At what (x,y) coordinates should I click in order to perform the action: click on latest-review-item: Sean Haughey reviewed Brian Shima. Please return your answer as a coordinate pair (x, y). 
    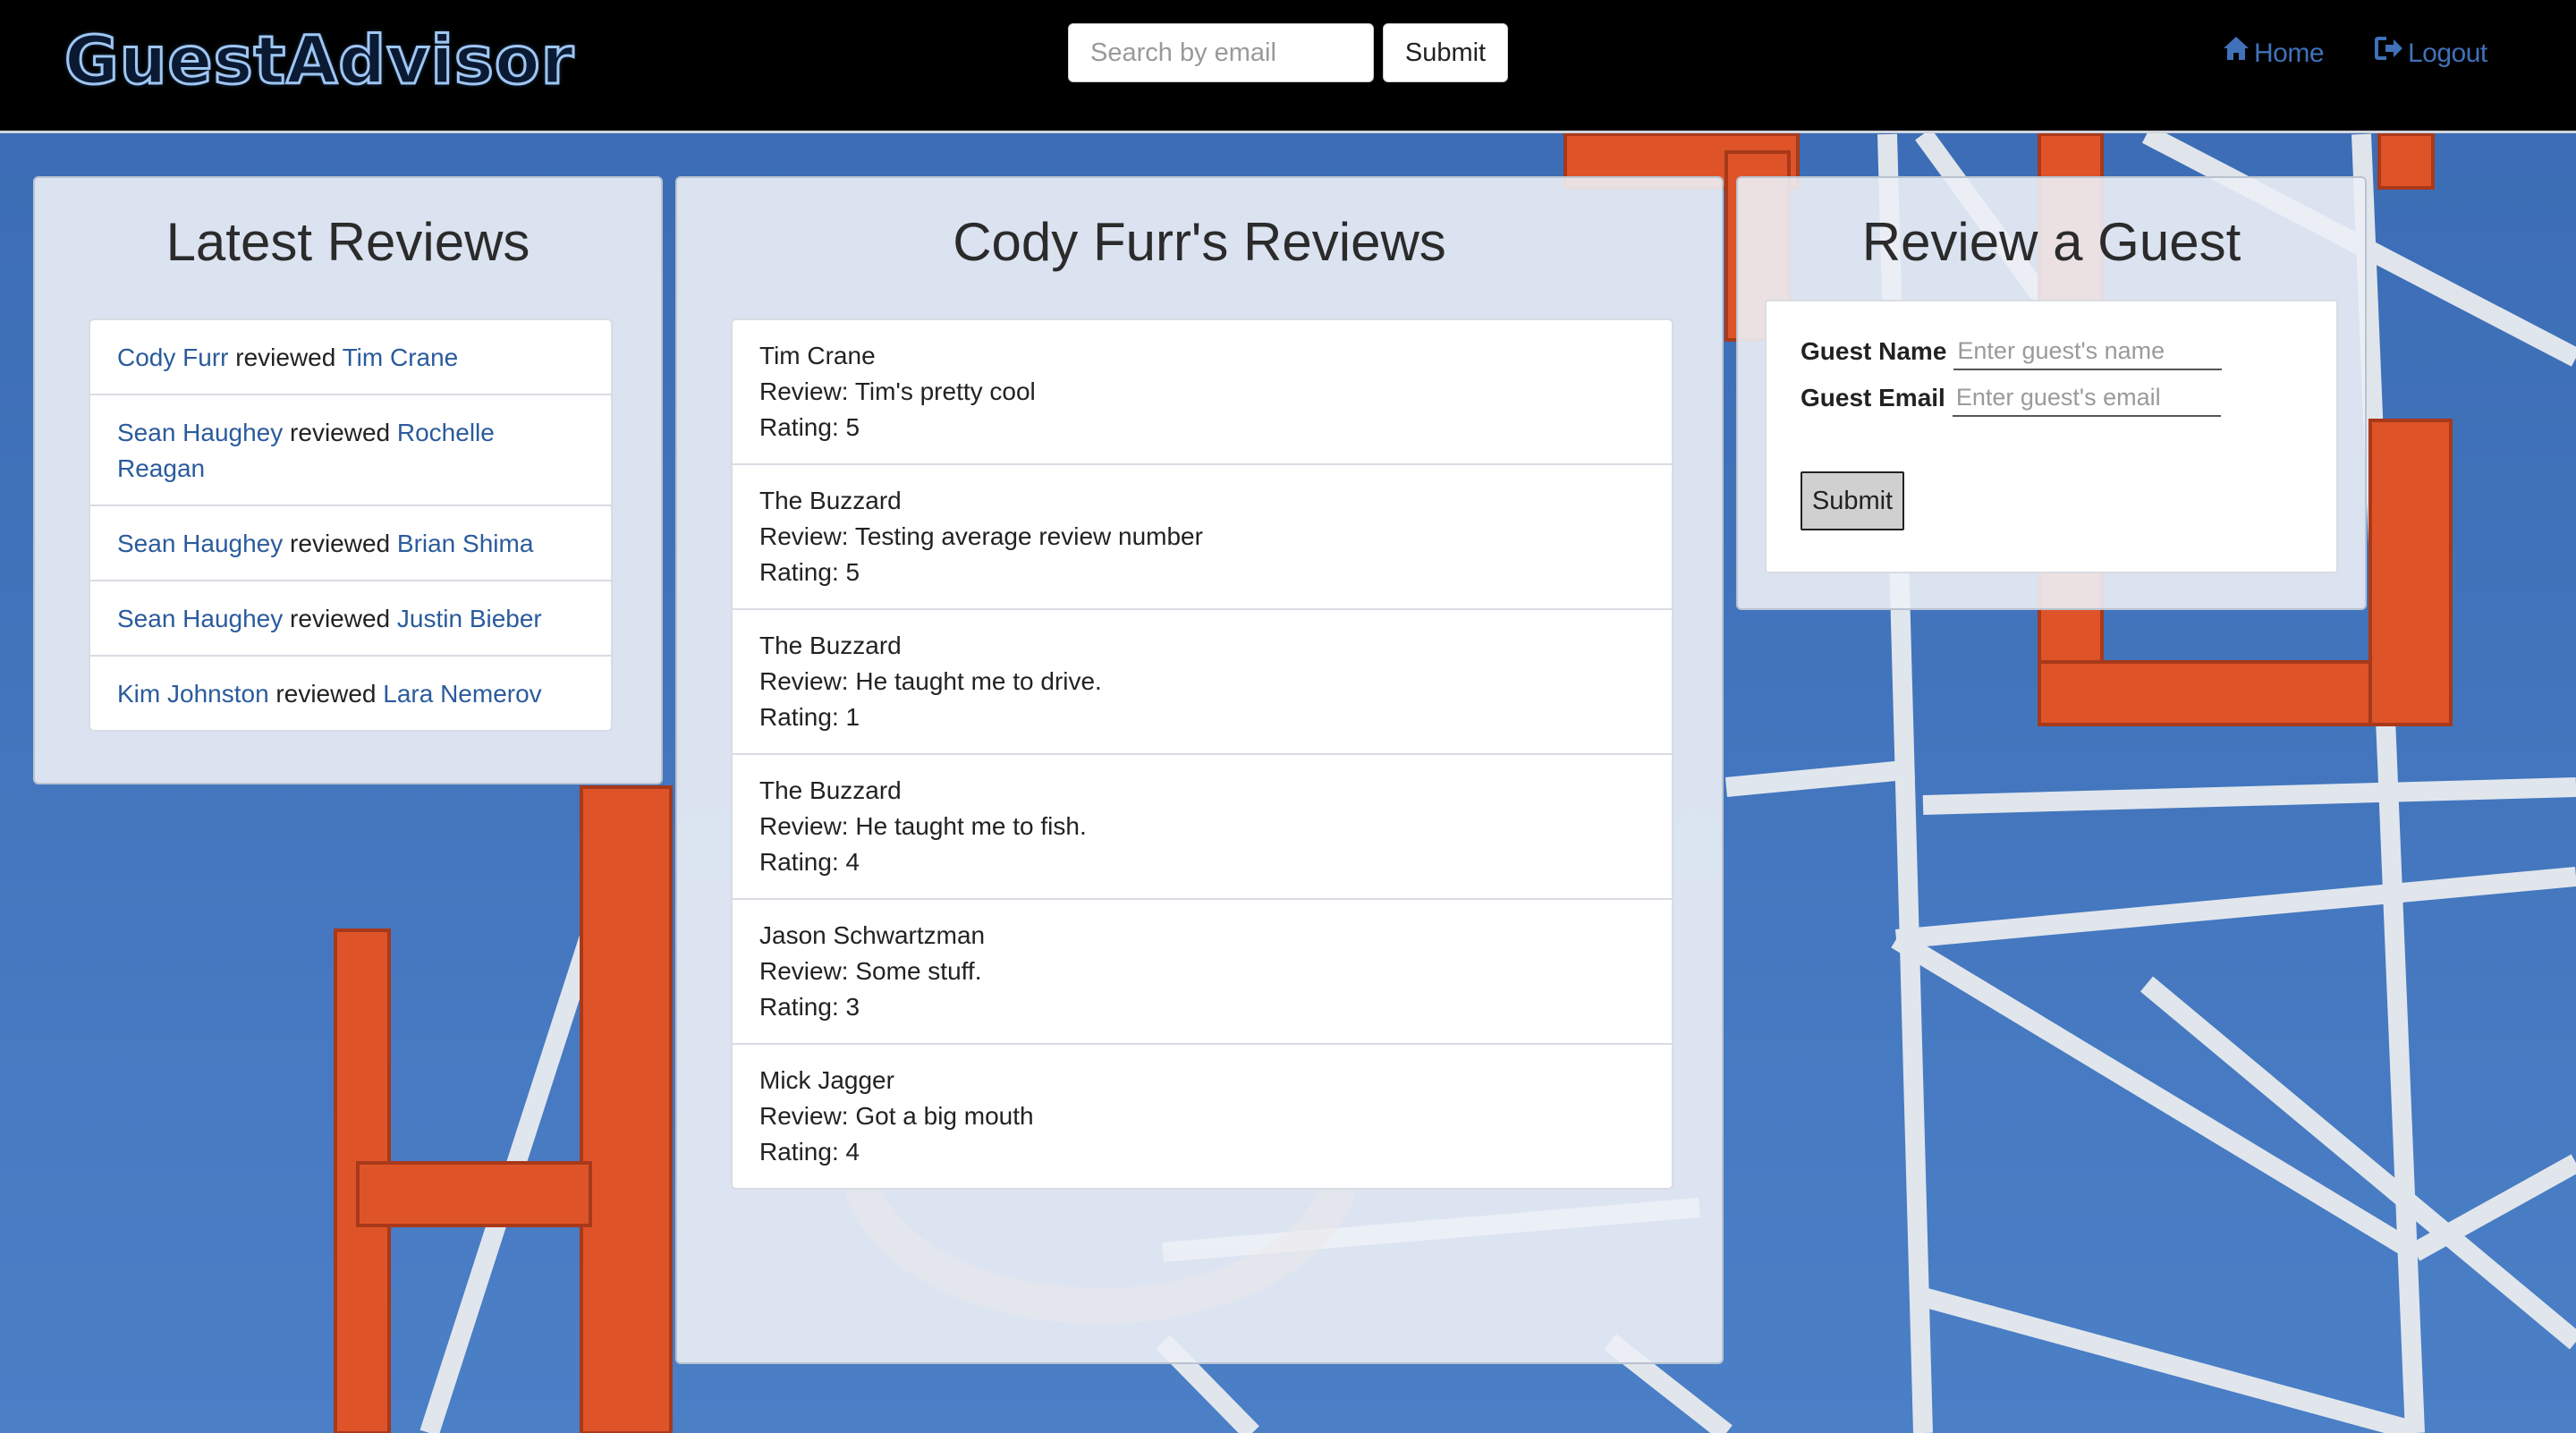
    Looking at the image, I should click on (350, 542).